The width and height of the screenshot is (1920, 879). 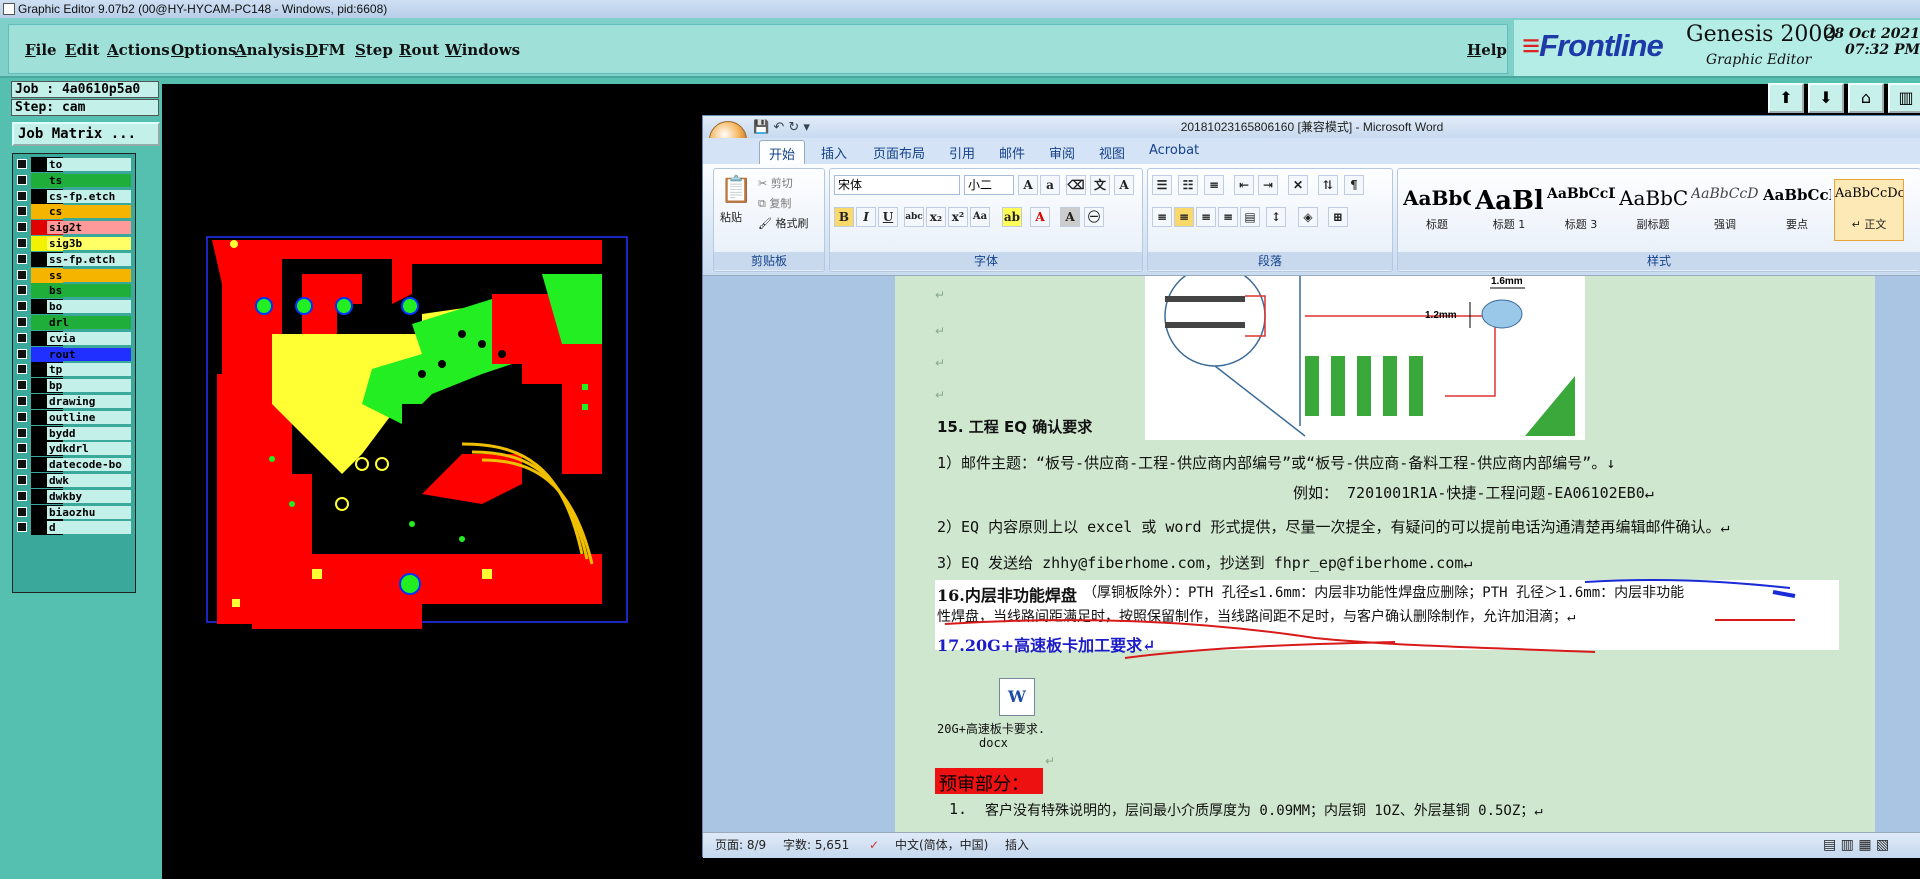 I want to click on show-marks-button: ¶, so click(x=1354, y=185).